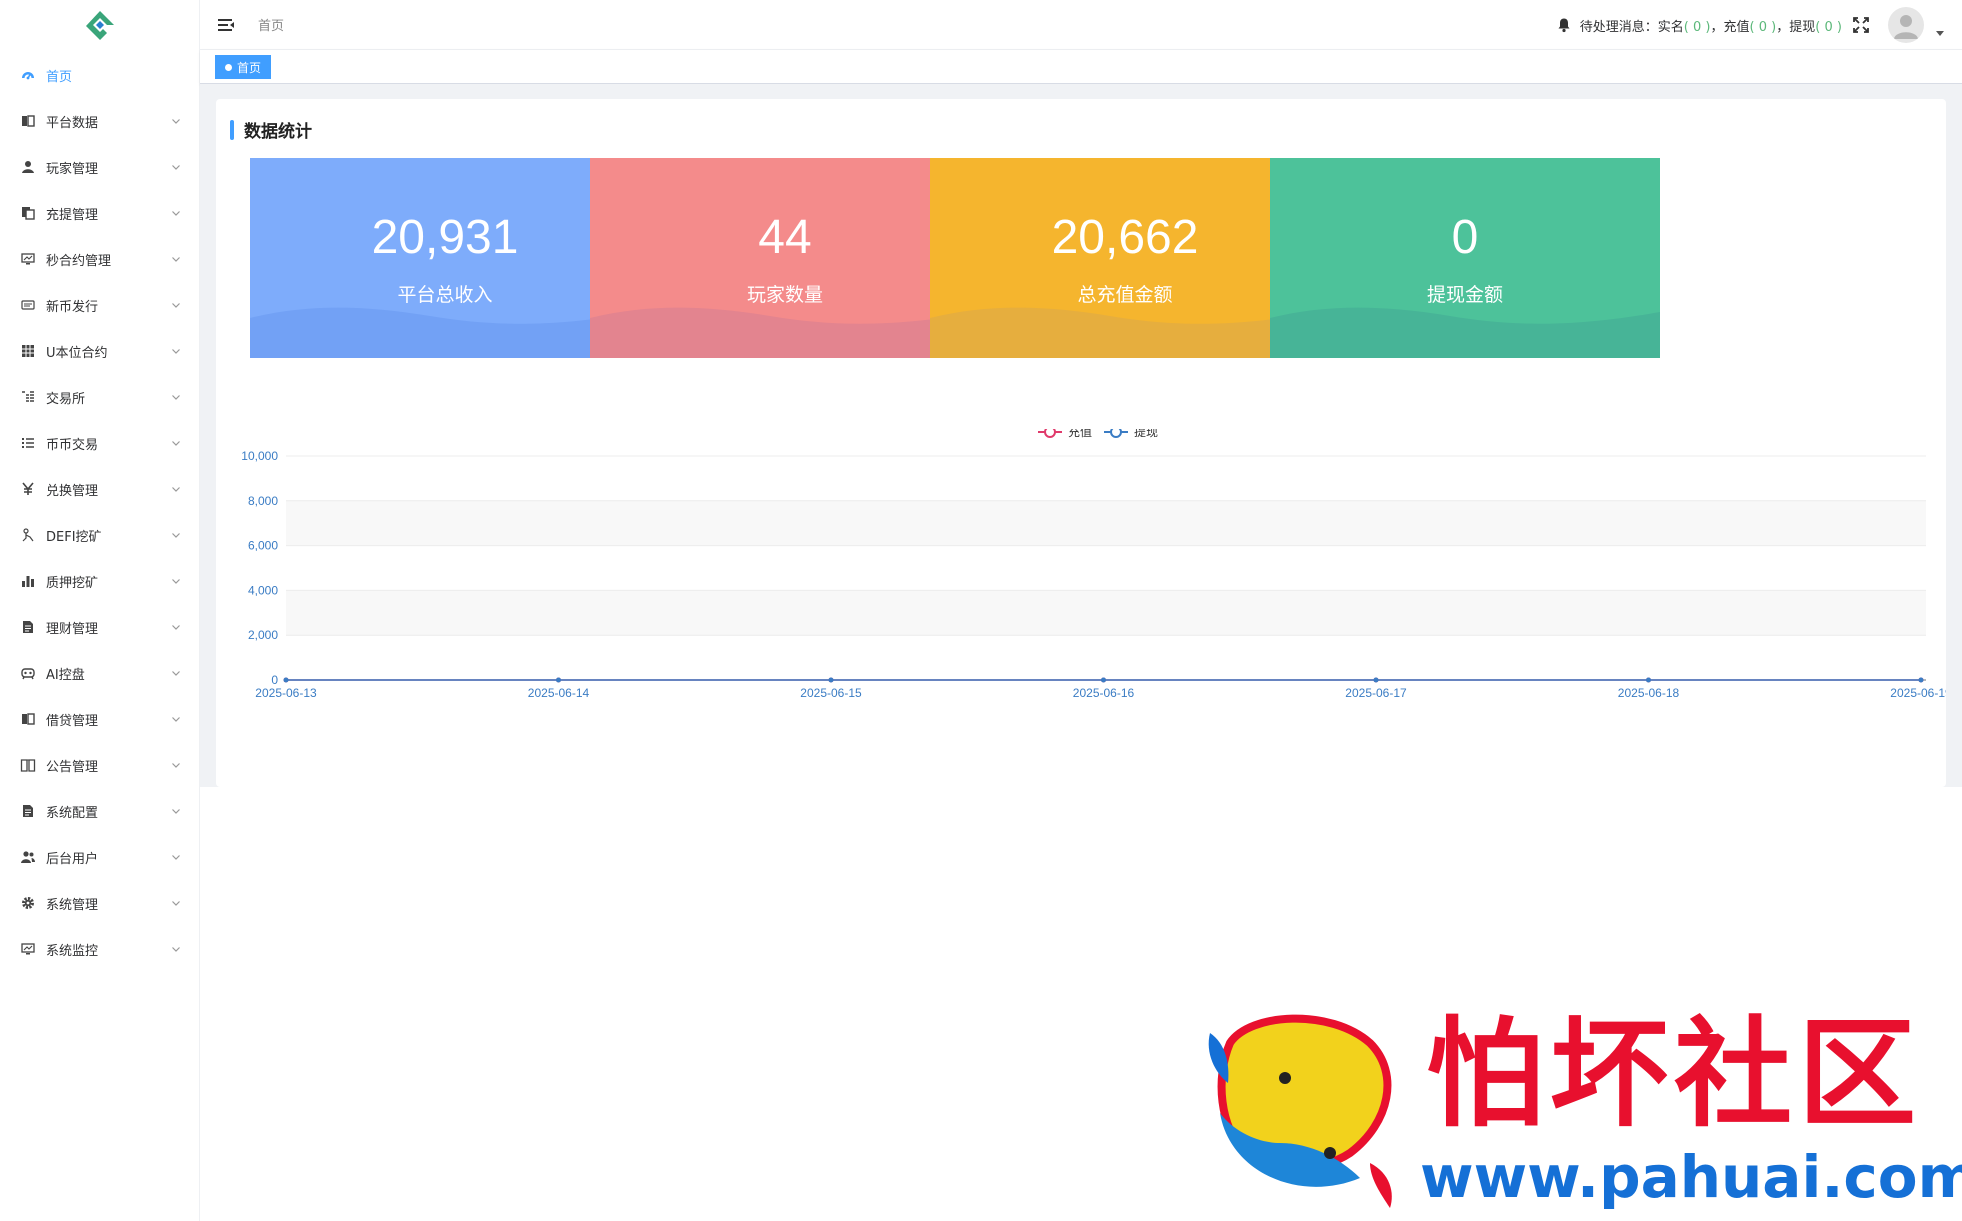  I want to click on user-avatar, so click(1906, 25).